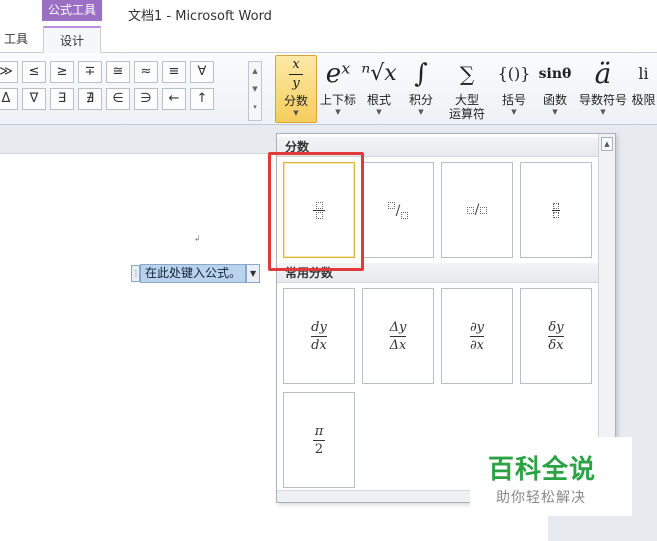  Describe the element at coordinates (643, 73) in the screenshot. I see `limit-icon: li` at that location.